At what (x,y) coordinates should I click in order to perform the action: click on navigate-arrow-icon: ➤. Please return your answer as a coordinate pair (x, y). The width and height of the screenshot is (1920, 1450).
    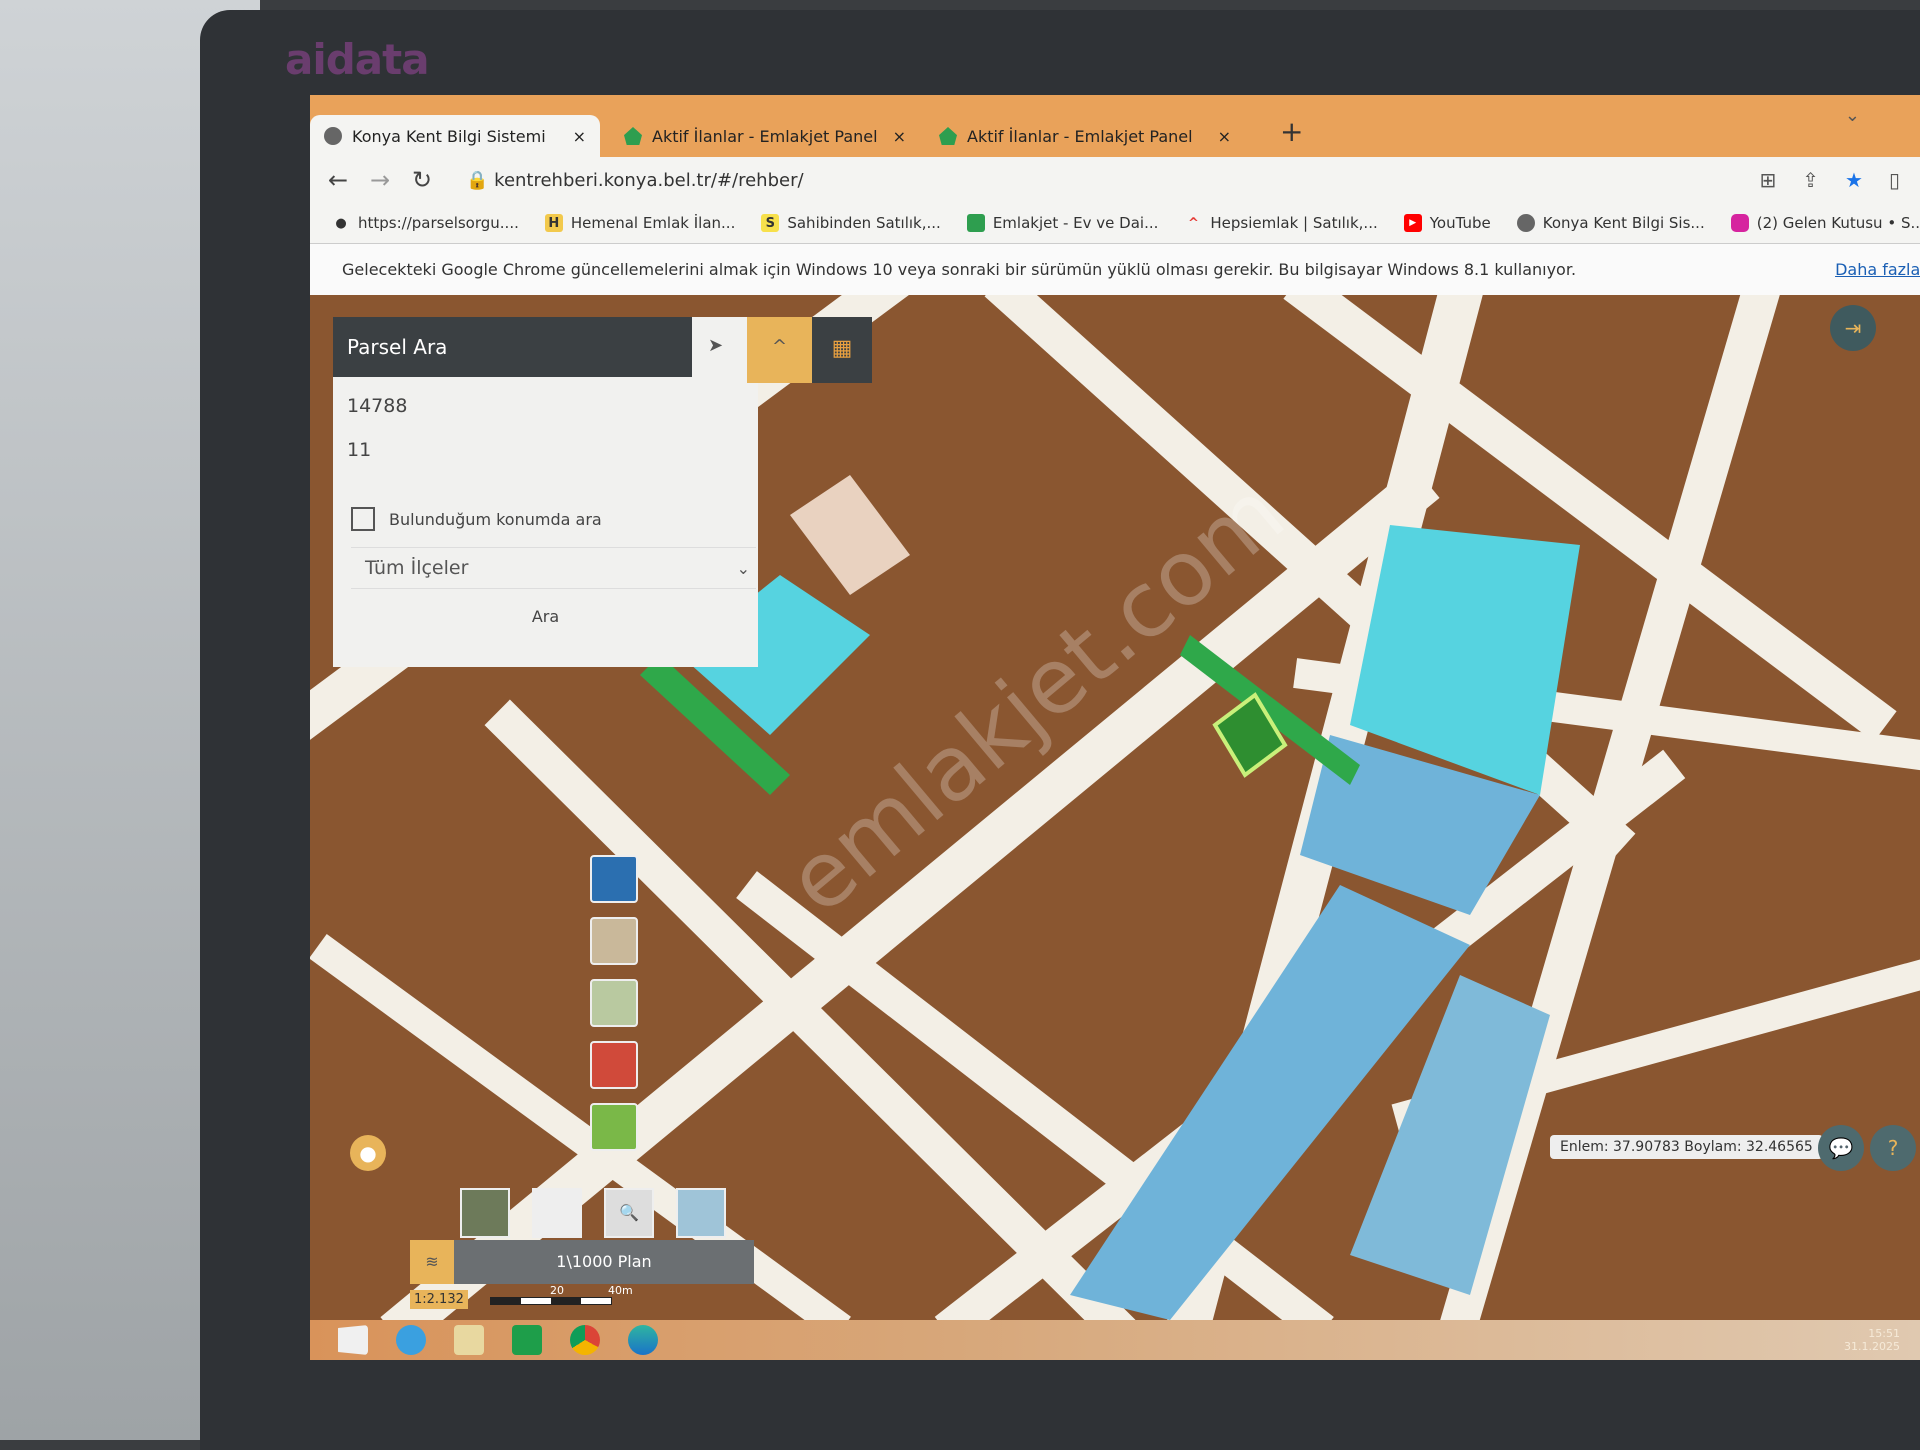
    Looking at the image, I should click on (715, 345).